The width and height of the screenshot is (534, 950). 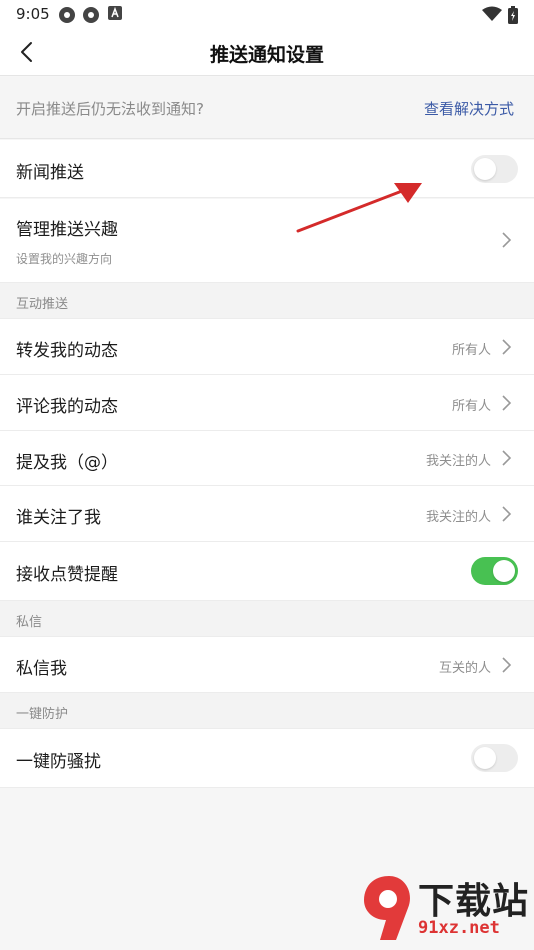 What do you see at coordinates (267, 665) in the screenshot?
I see `private-message-row: 私信我 互关的人` at bounding box center [267, 665].